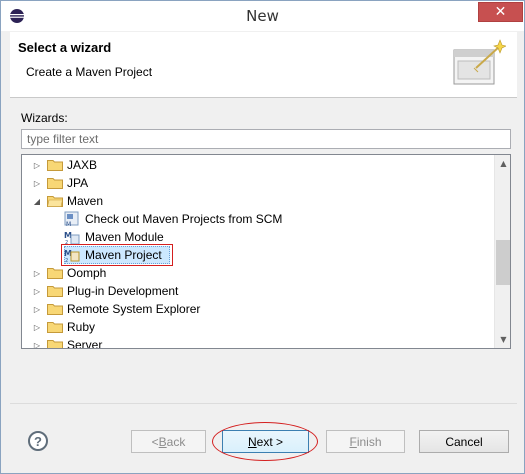 The width and height of the screenshot is (525, 474). I want to click on window-title: New, so click(262, 16).